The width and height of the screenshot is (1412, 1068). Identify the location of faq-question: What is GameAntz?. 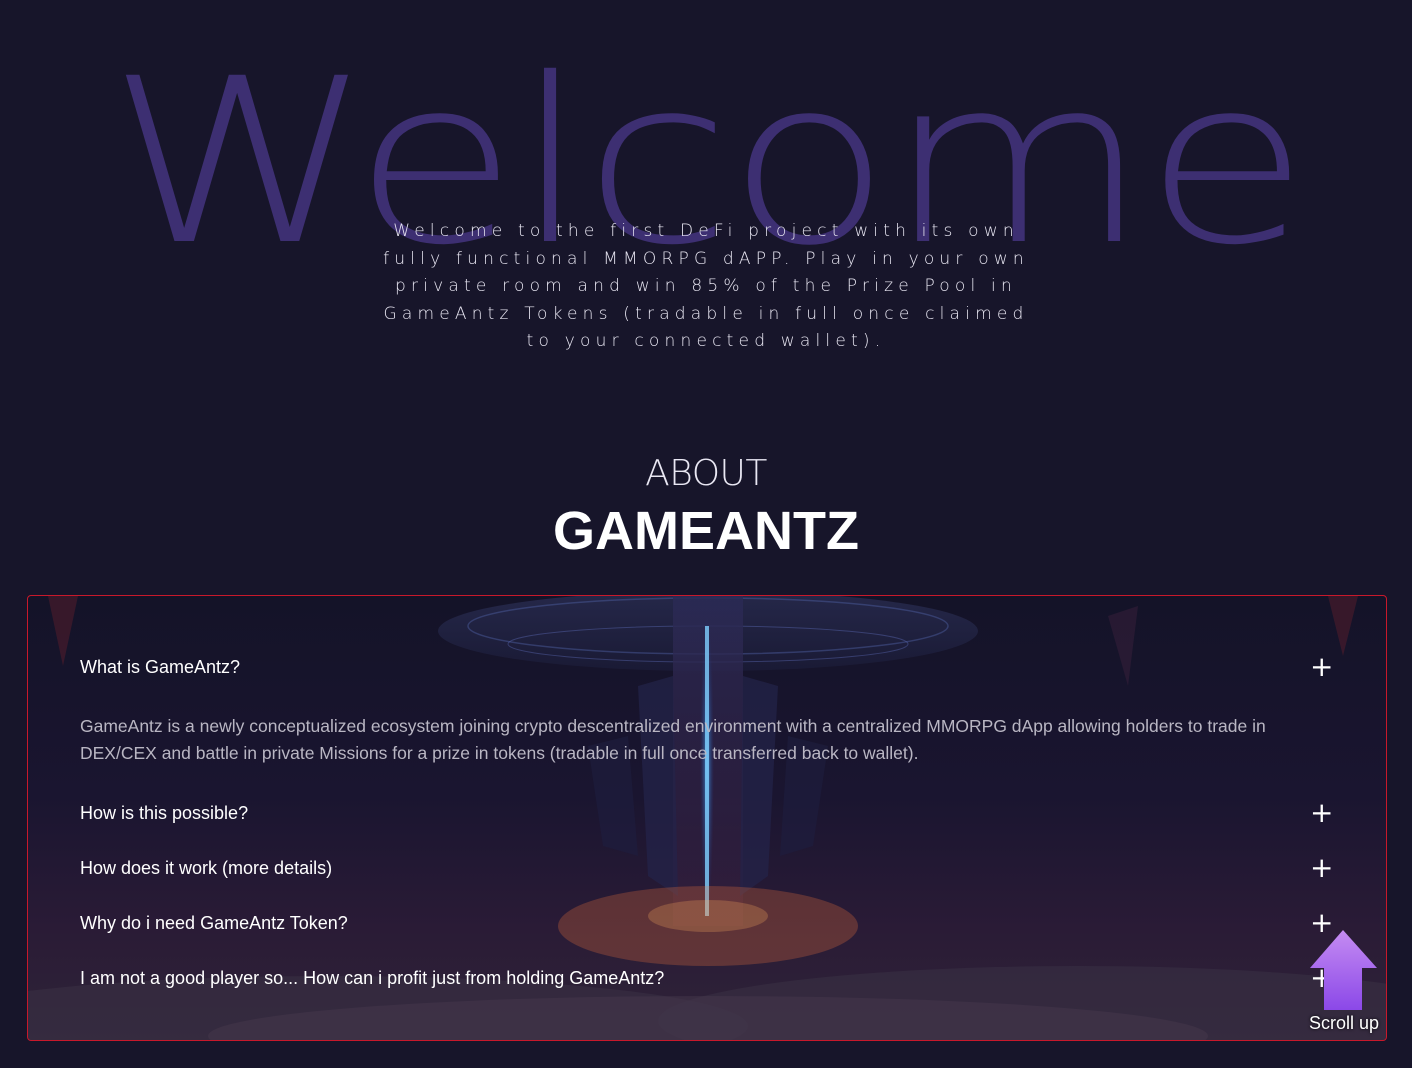
(706, 667).